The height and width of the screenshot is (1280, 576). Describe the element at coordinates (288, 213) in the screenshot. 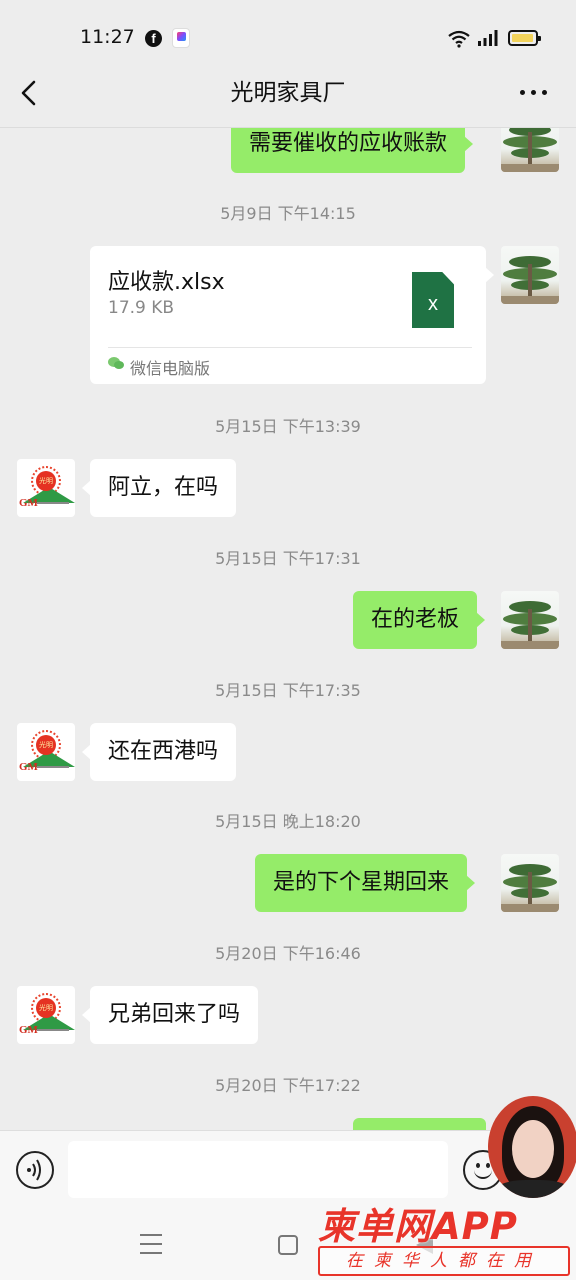

I see `message-timestamp: 5月9日 下午14:15` at that location.